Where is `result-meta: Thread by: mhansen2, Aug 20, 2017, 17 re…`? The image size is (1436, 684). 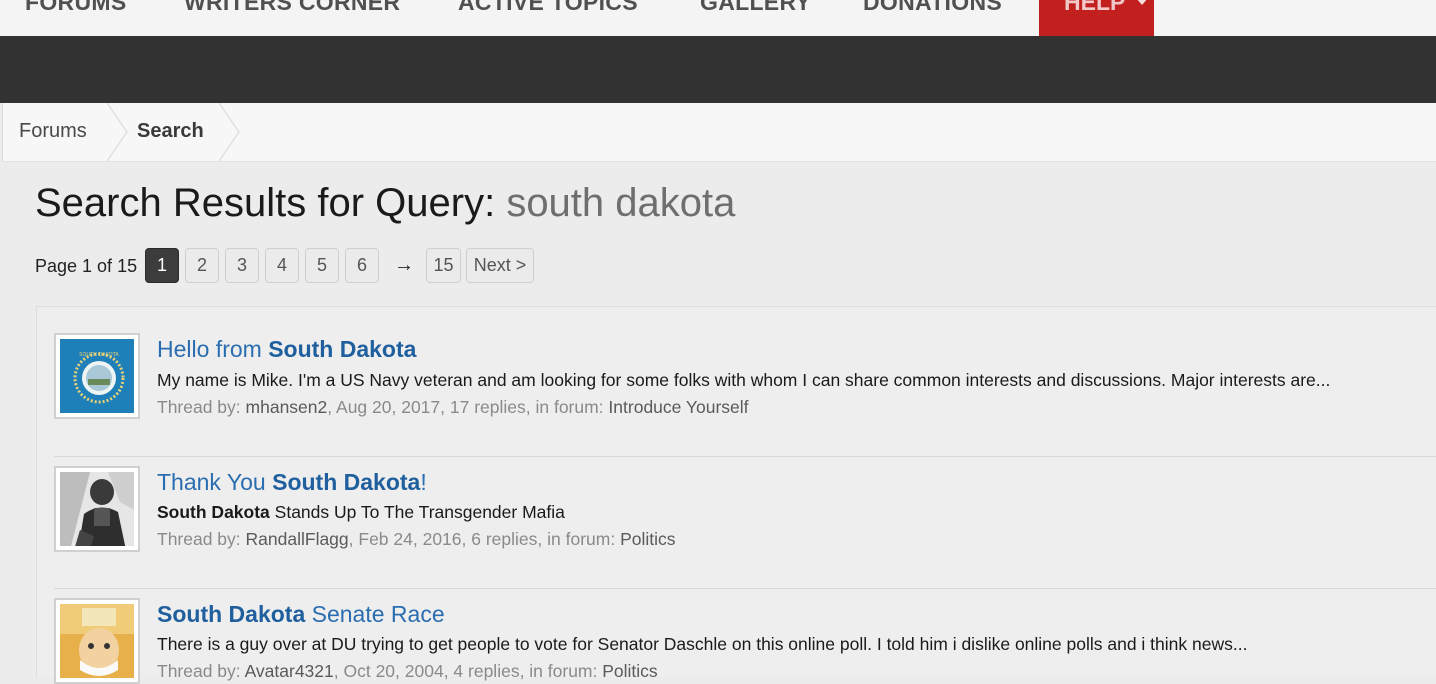
result-meta: Thread by: mhansen2, Aug 20, 2017, 17 re… is located at coordinates (453, 407).